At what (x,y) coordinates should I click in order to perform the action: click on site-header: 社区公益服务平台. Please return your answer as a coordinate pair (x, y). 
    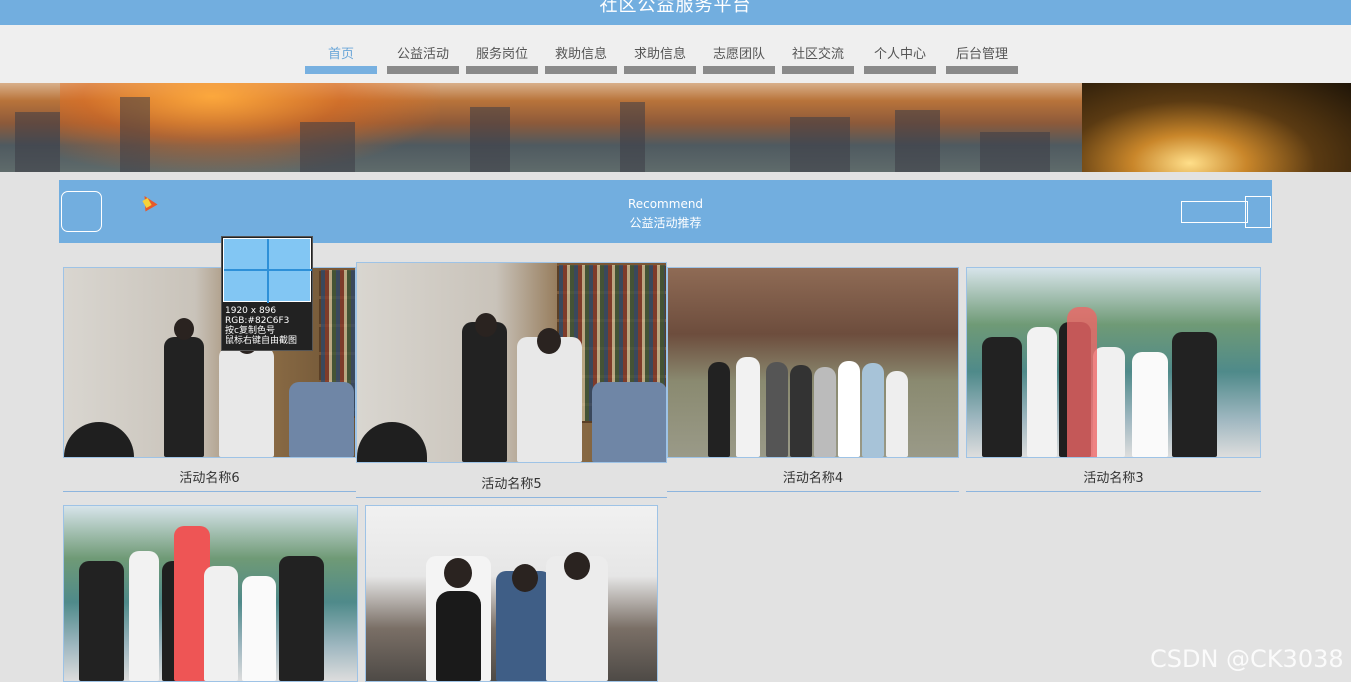
    Looking at the image, I should click on (675, 12).